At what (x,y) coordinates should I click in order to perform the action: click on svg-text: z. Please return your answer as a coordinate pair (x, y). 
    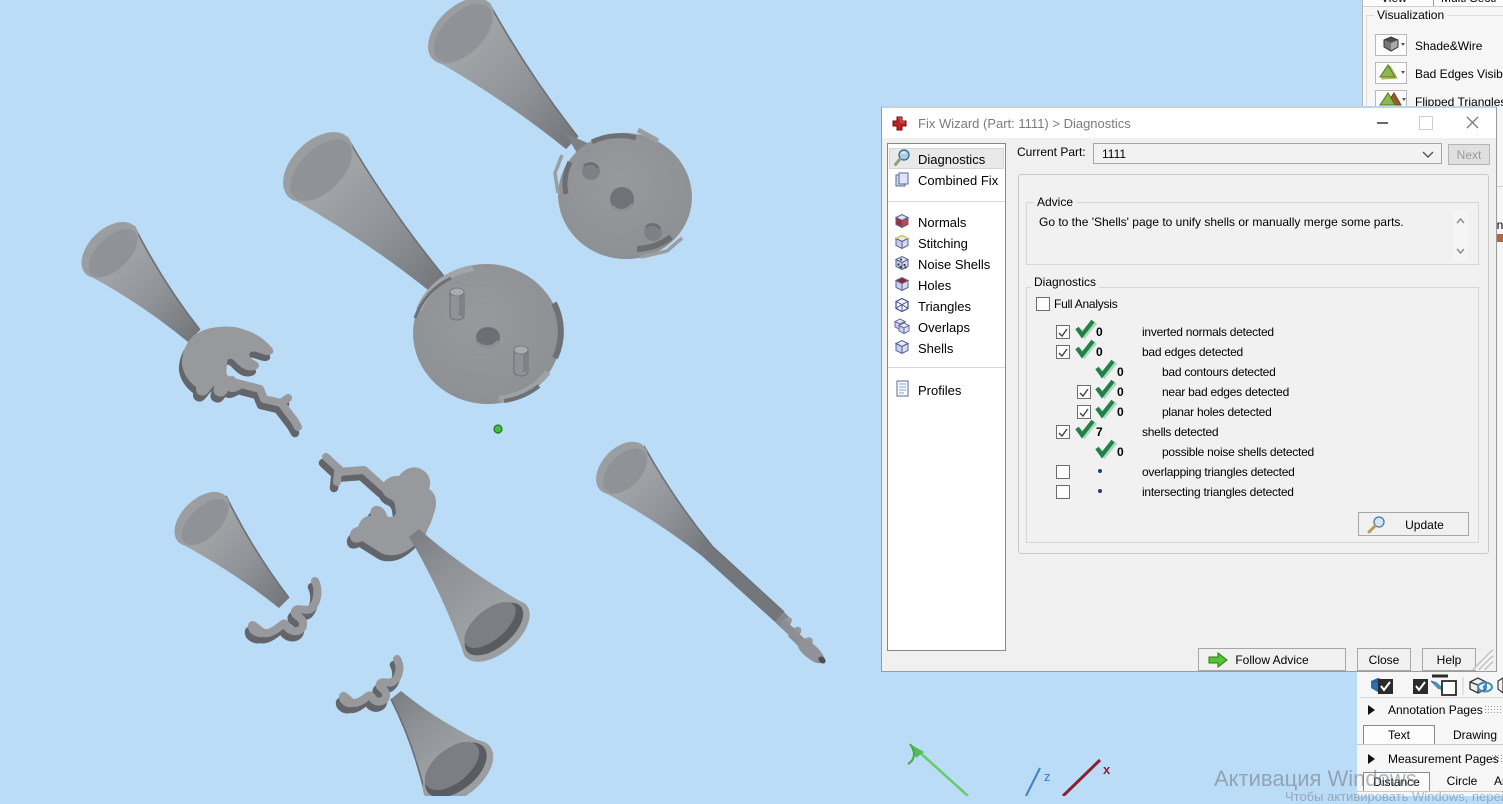
    Looking at the image, I should click on (1047, 776).